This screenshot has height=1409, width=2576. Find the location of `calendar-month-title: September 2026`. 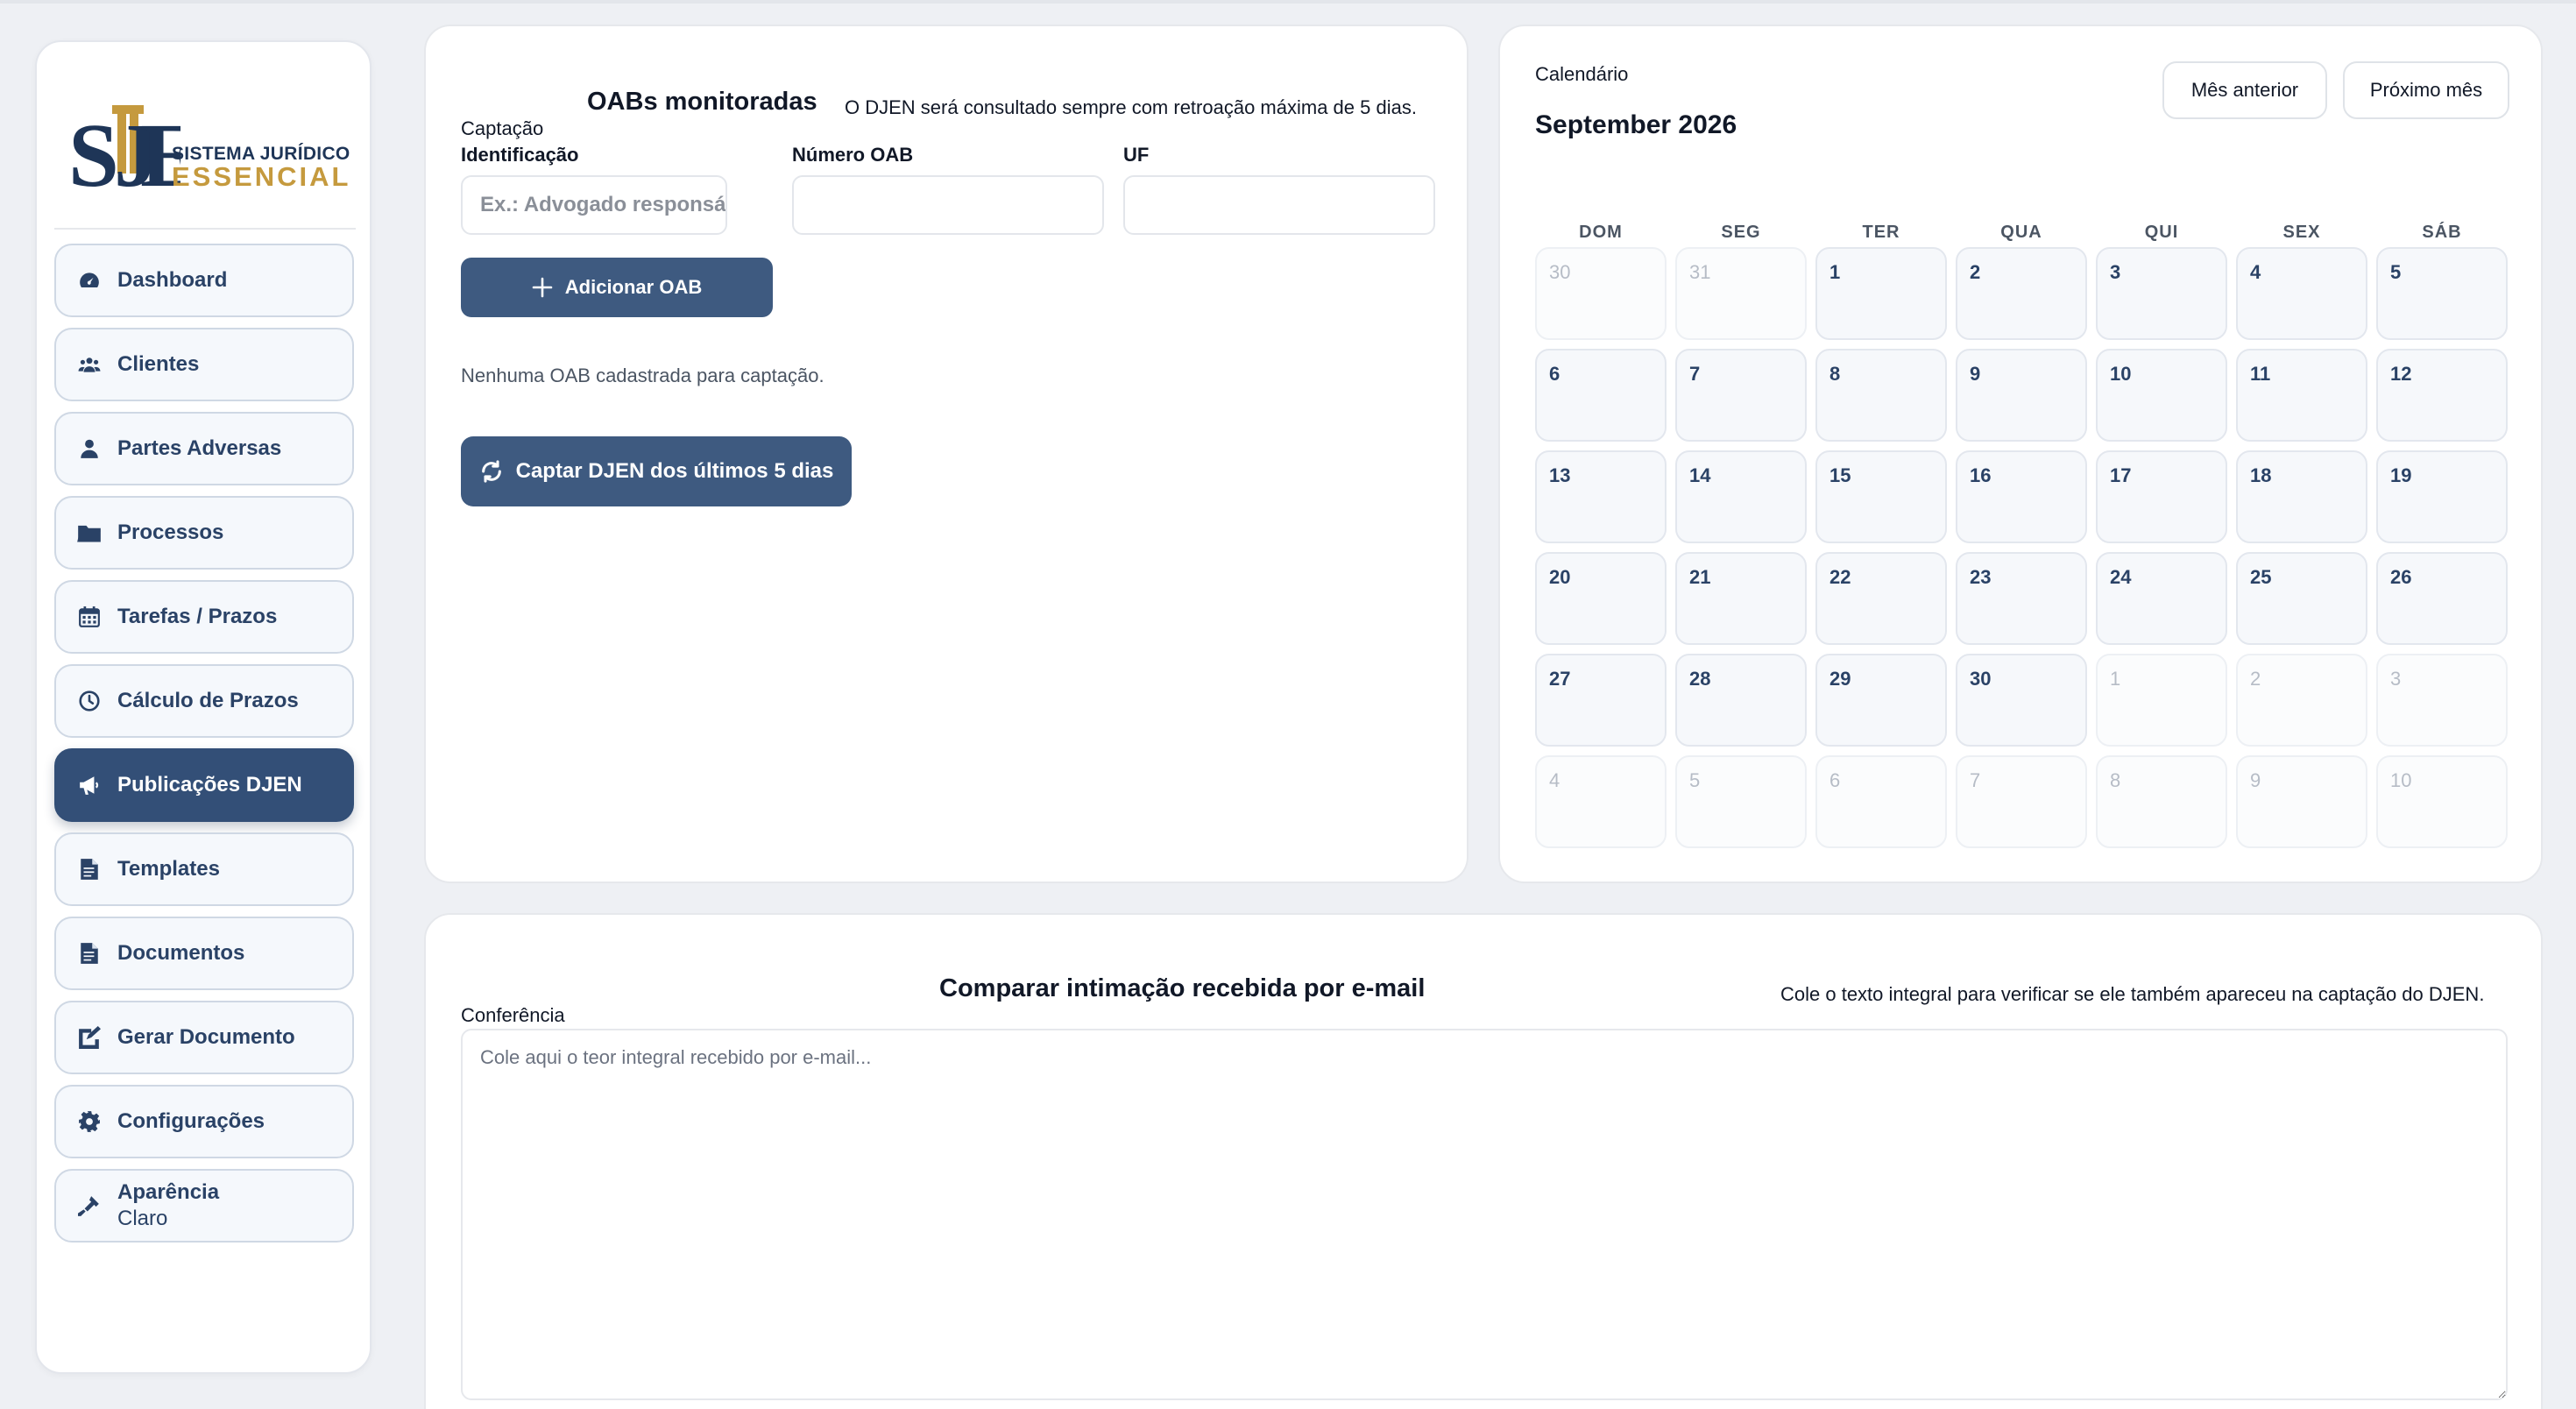

calendar-month-title: September 2026 is located at coordinates (1636, 124).